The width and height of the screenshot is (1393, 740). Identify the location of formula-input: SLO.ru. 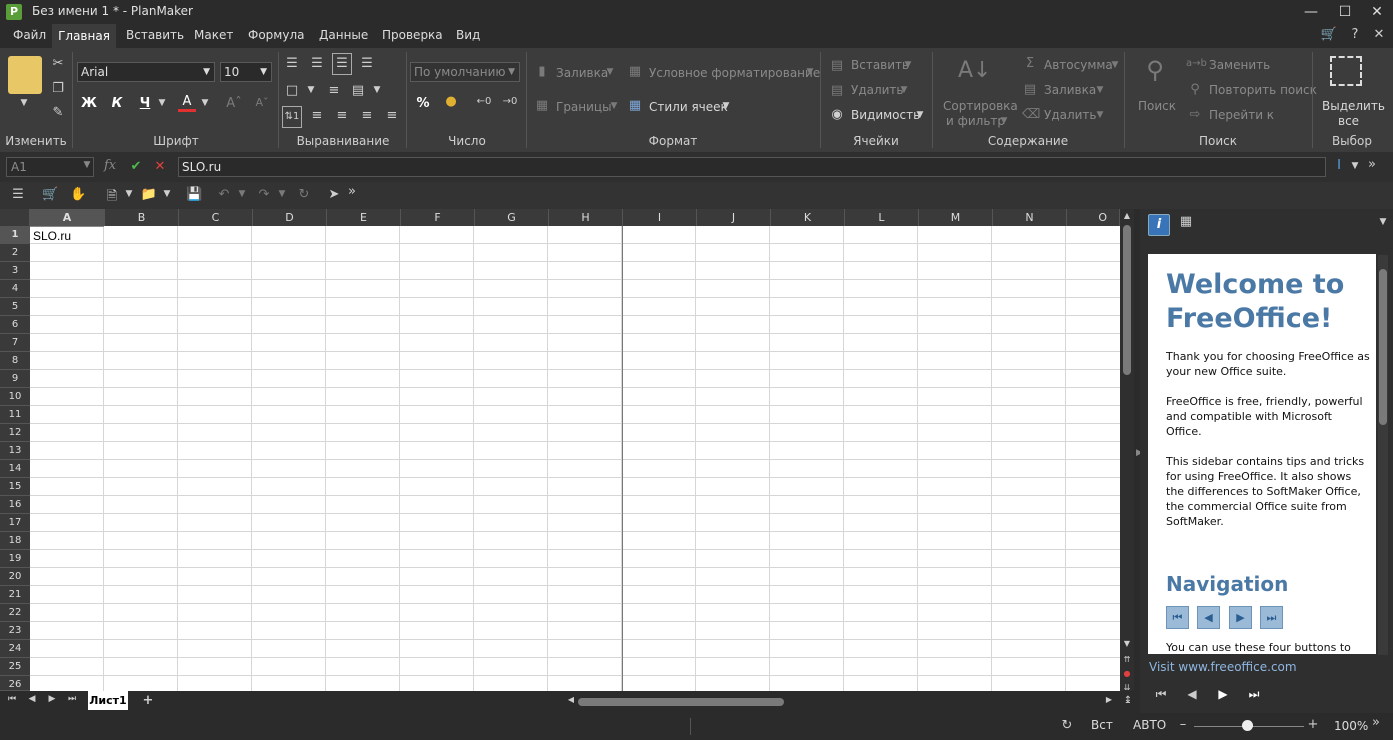
(752, 167).